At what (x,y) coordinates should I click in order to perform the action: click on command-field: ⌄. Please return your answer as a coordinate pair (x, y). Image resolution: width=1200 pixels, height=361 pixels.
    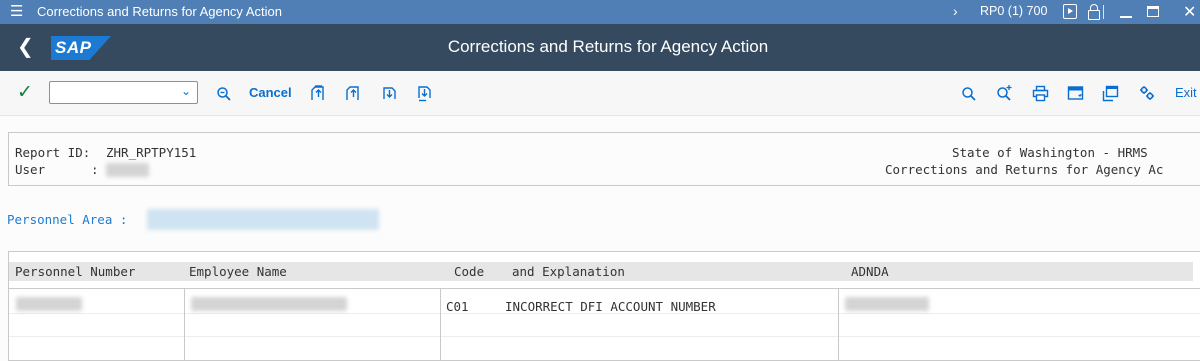
    Looking at the image, I should click on (123, 92).